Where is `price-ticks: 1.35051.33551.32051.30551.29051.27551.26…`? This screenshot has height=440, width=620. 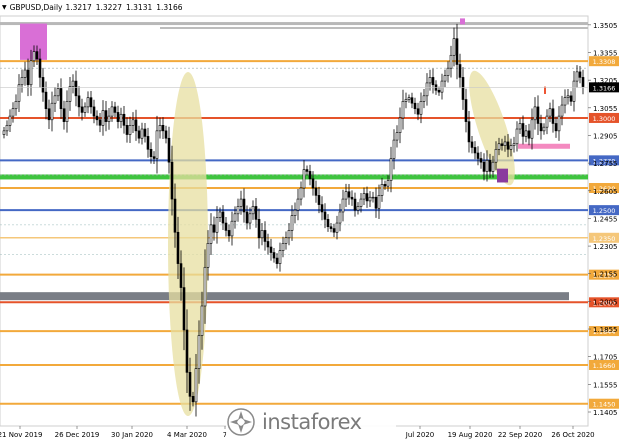
price-ticks: 1.35051.33551.32051.30551.29051.27551.26… is located at coordinates (603, 219).